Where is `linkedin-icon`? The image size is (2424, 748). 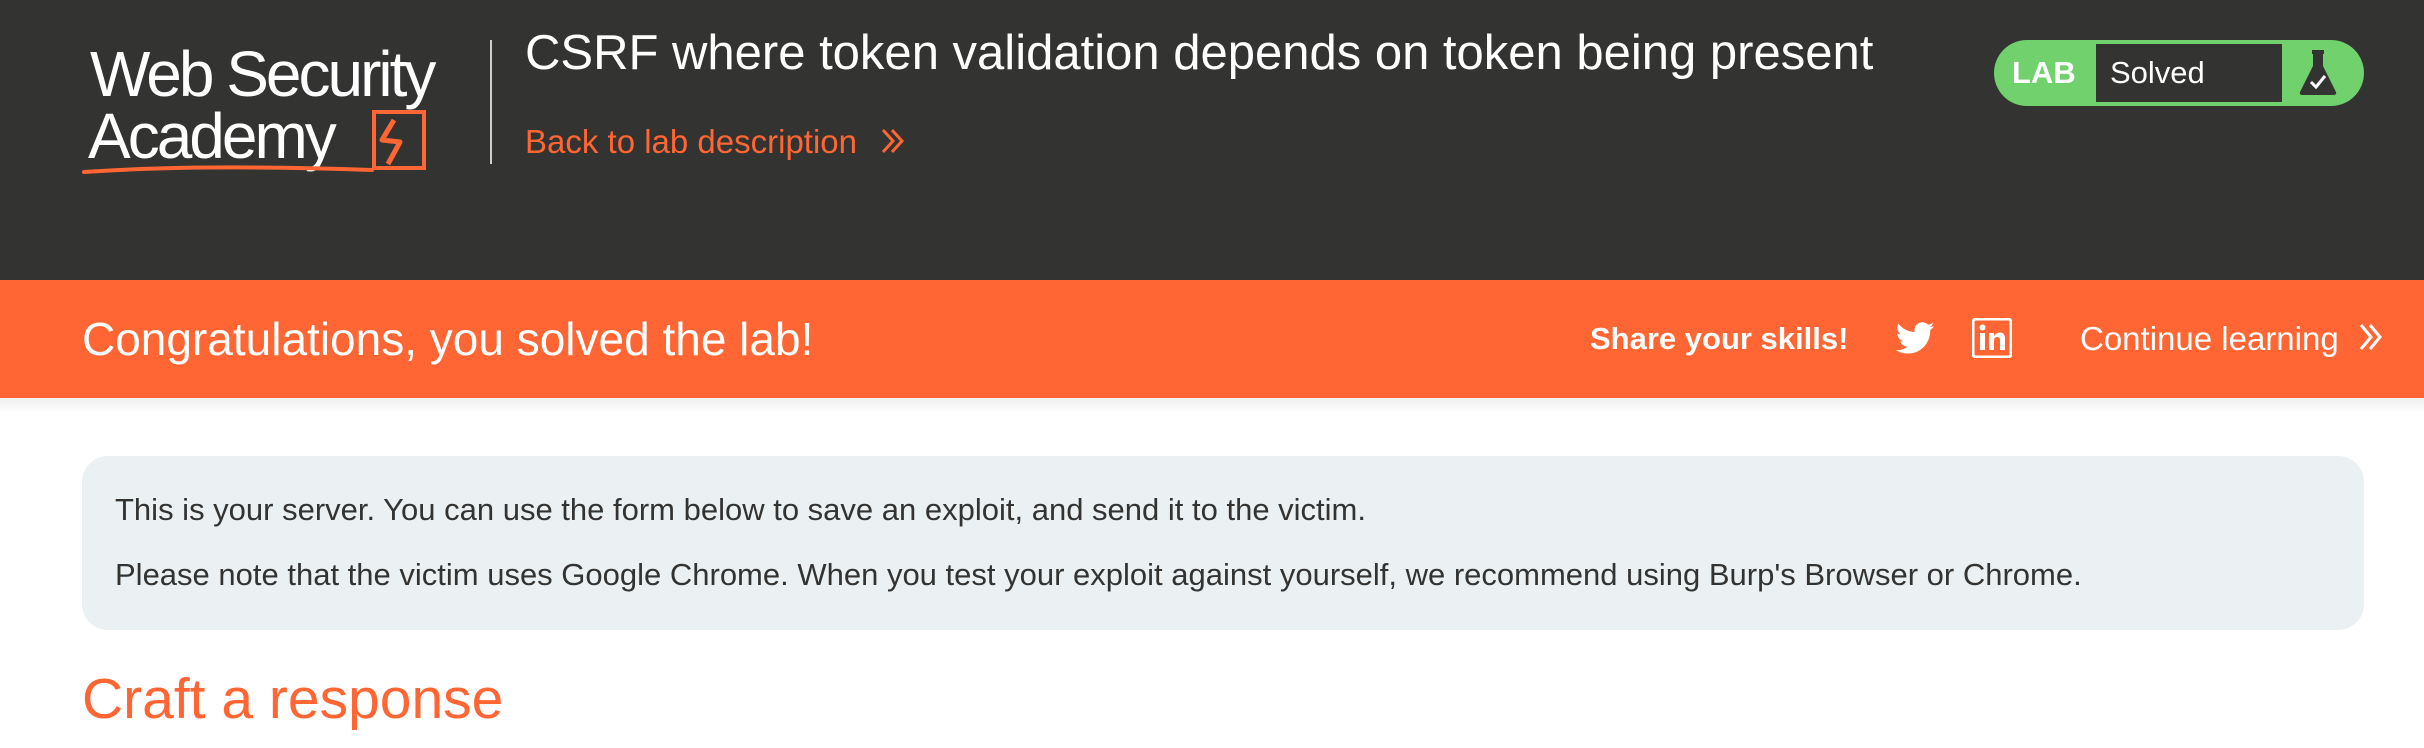 linkedin-icon is located at coordinates (1992, 338).